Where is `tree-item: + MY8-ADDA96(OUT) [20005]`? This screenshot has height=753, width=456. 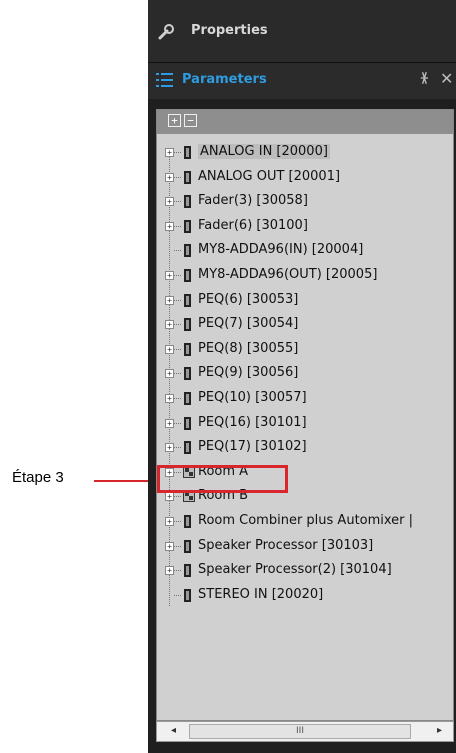
tree-item: + MY8-ADDA96(OUT) [20005] is located at coordinates (305, 277).